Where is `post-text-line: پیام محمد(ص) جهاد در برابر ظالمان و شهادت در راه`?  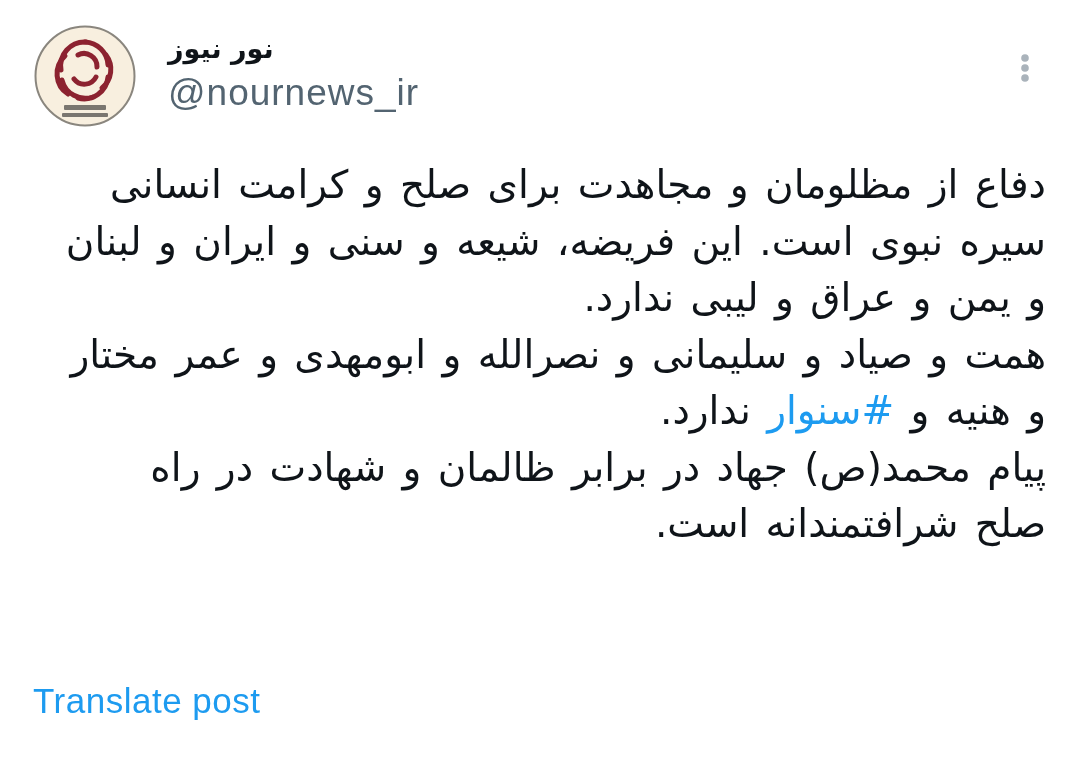 post-text-line: پیام محمد(ص) جهاد در برابر ظالمان و شهادت در راه is located at coordinates (597, 468).